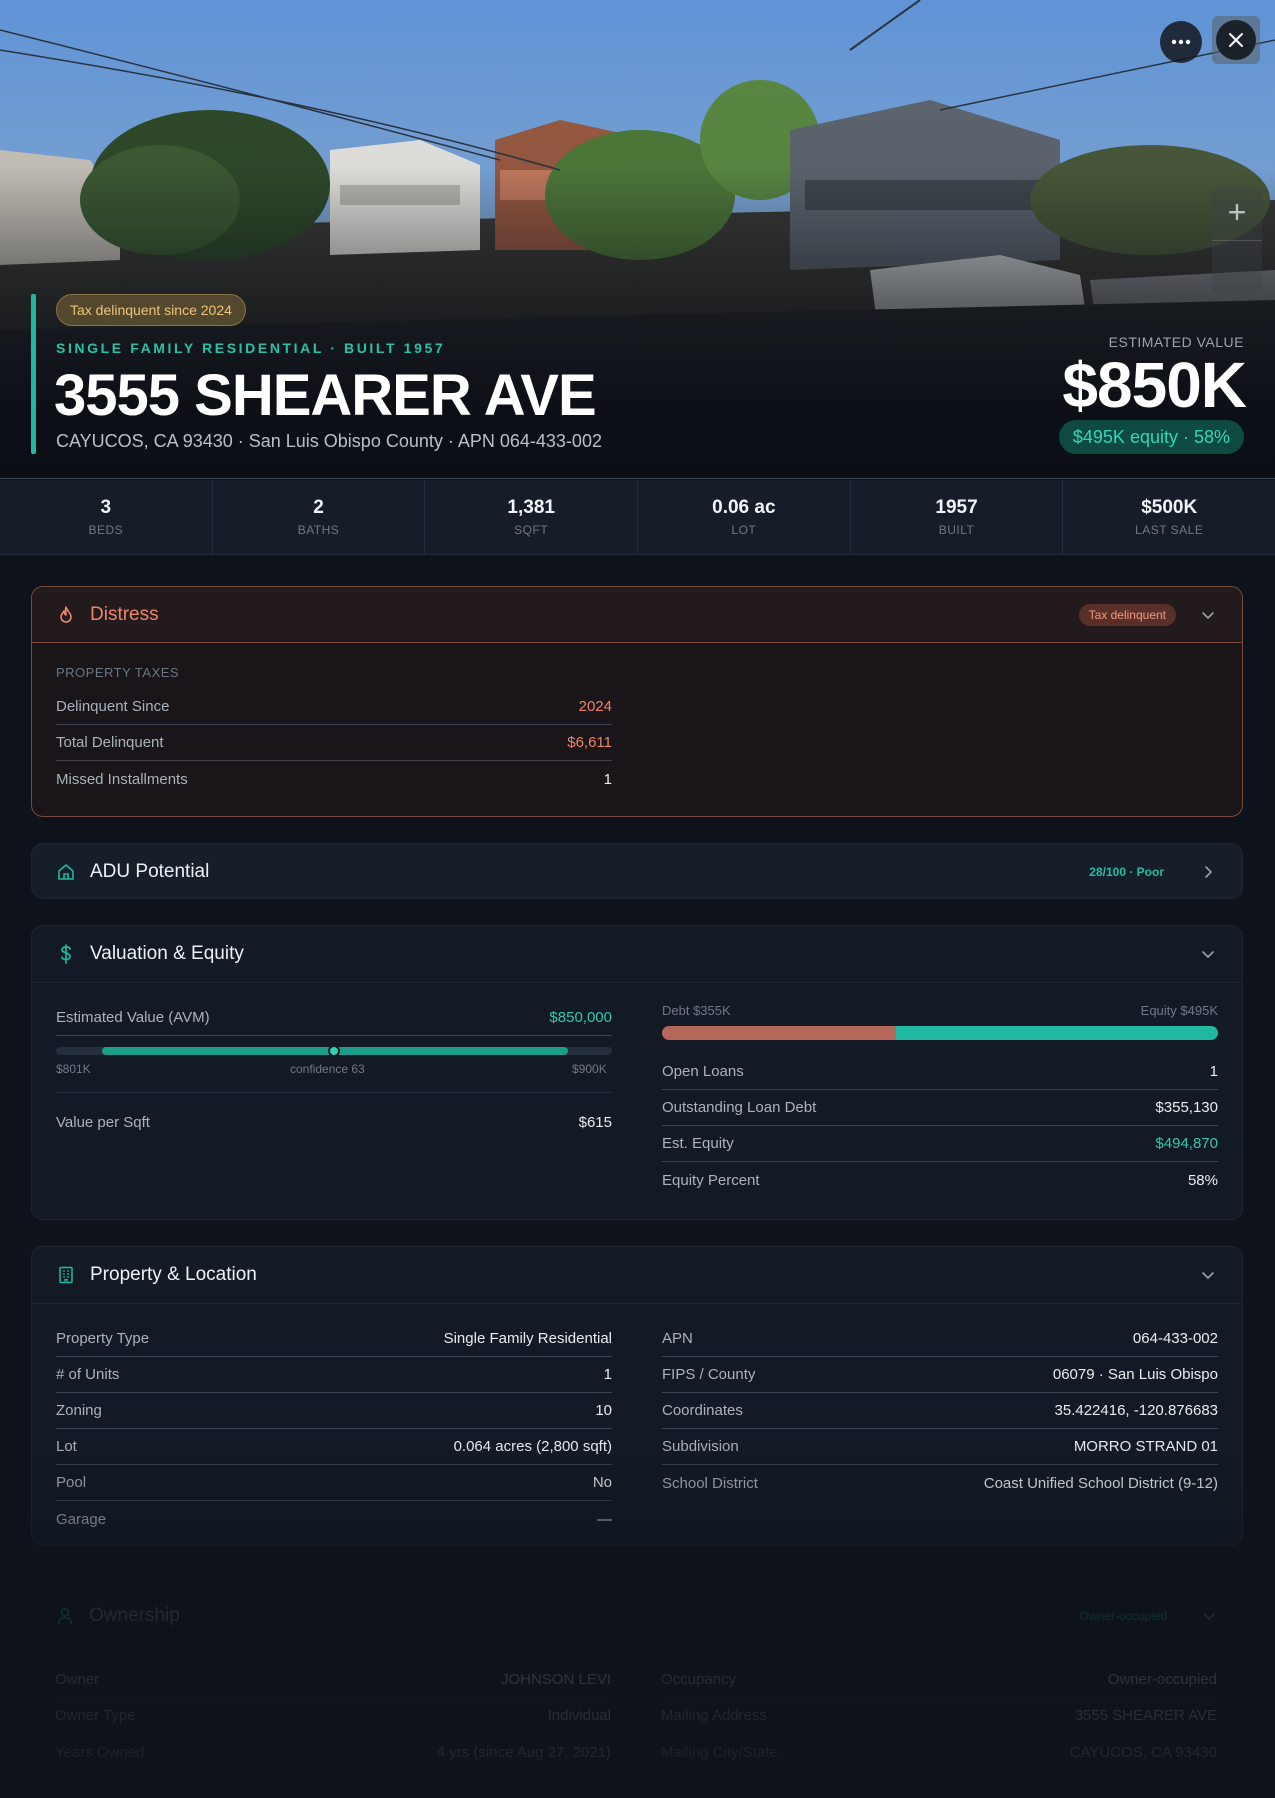 The height and width of the screenshot is (1798, 1275). I want to click on stat-built: 1957 BUILT, so click(957, 517).